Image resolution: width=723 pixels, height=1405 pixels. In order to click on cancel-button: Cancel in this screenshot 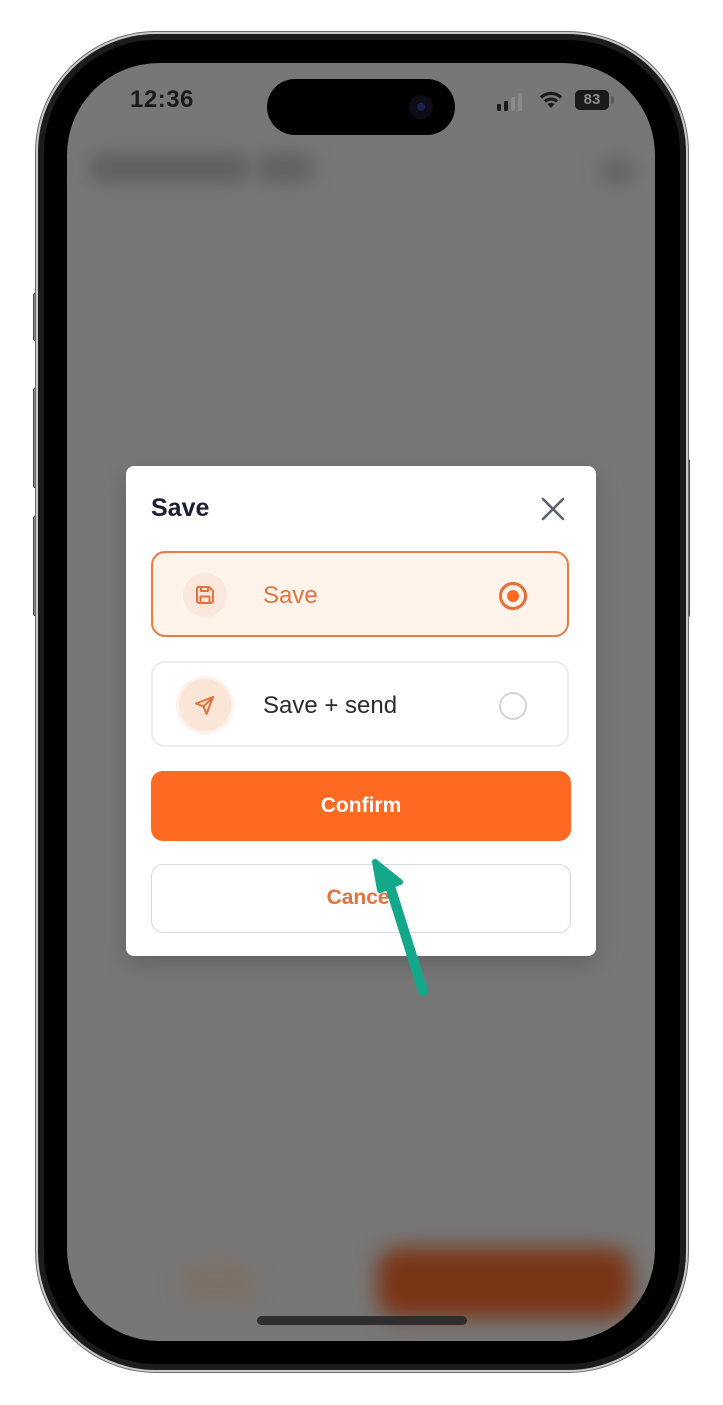, I will do `click(361, 898)`.